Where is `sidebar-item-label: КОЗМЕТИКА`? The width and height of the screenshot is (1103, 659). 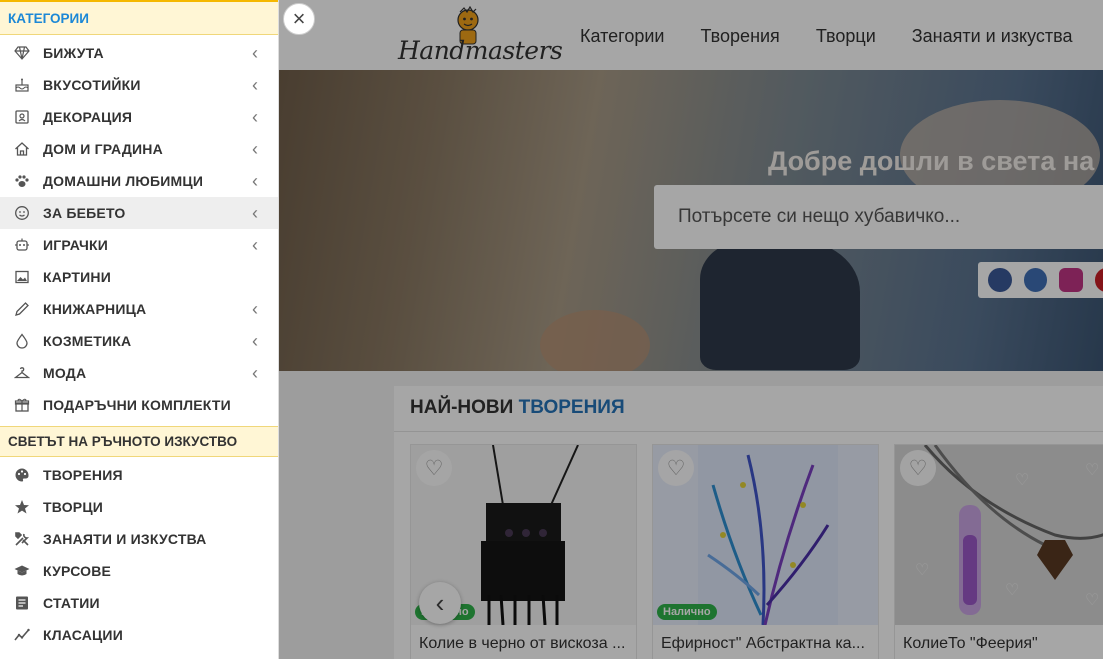
sidebar-item-label: КОЗМЕТИКА is located at coordinates (87, 341).